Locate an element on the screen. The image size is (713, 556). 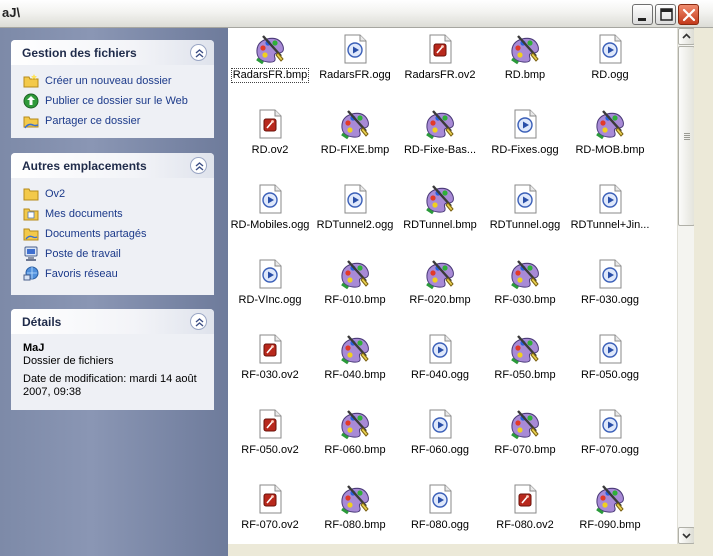
file-item: RF-050.ogg is located at coordinates (610, 365).